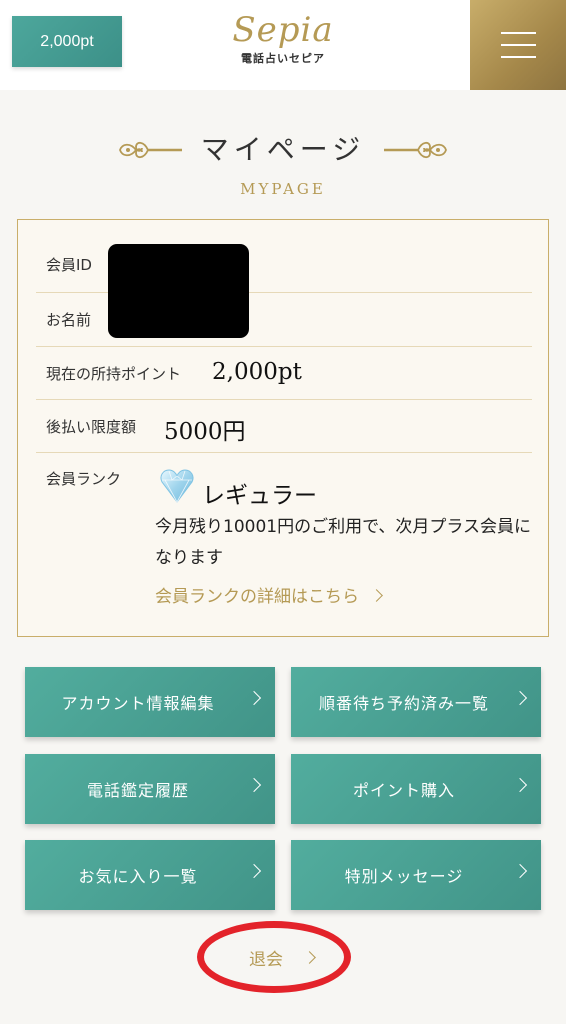 The image size is (566, 1024). I want to click on app-header: 2,000pt Sepia 電話占いセピア, so click(283, 45).